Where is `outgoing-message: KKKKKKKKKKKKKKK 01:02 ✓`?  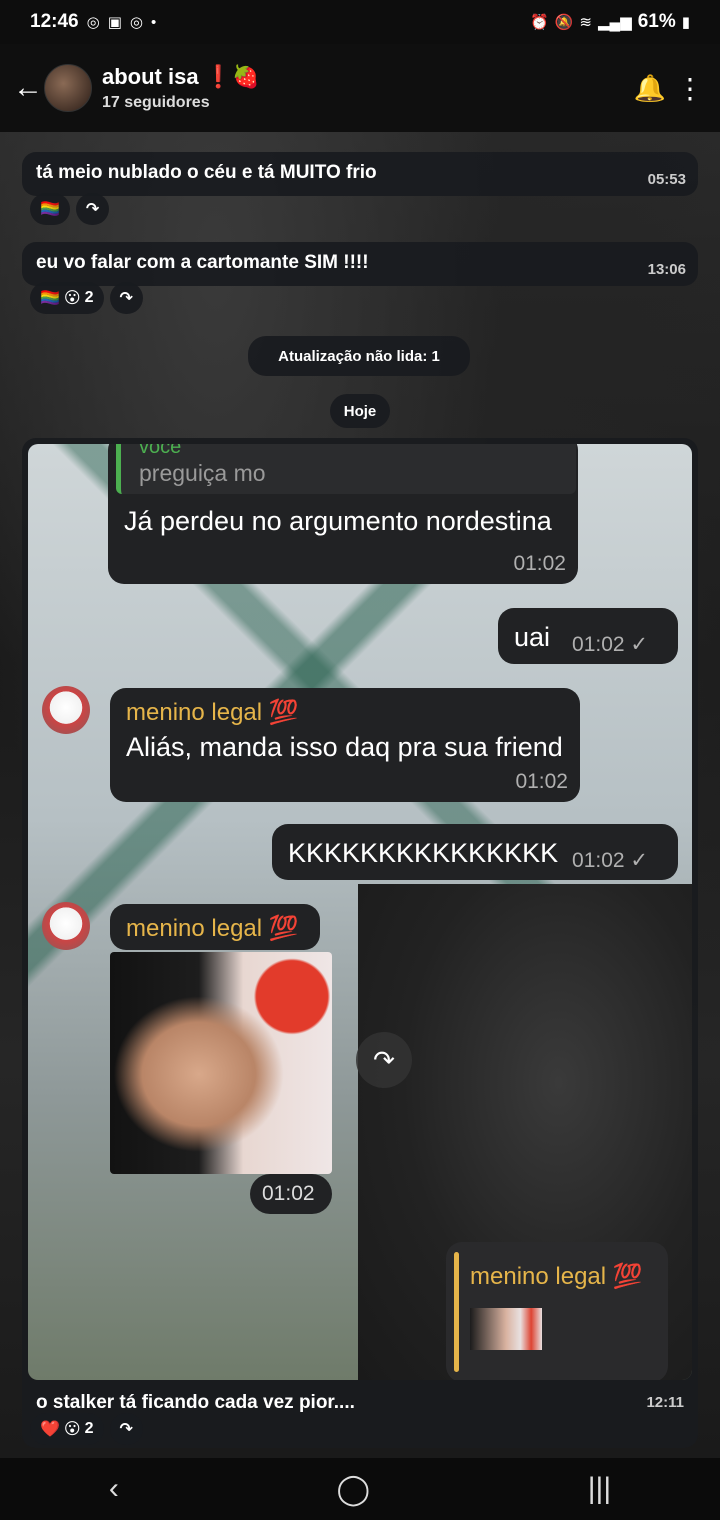 outgoing-message: KKKKKKKKKKKKKKK 01:02 ✓ is located at coordinates (475, 852).